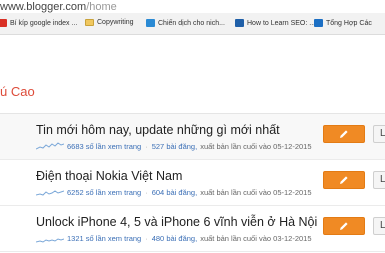 This screenshot has height=253, width=385. What do you see at coordinates (109, 176) in the screenshot?
I see `blog-name-link: Điện thoại Nokia Việt Nam` at bounding box center [109, 176].